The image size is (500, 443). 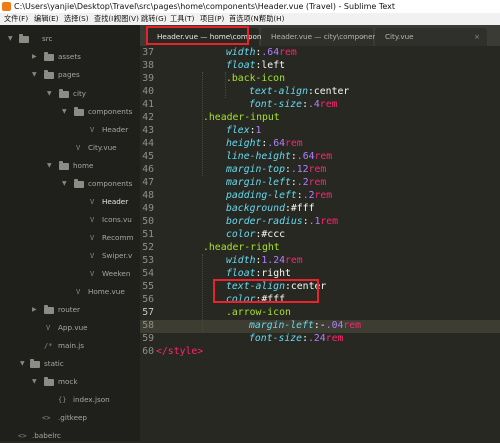 I want to click on tree-folder-city-components: ▼ components, so click(x=70, y=112).